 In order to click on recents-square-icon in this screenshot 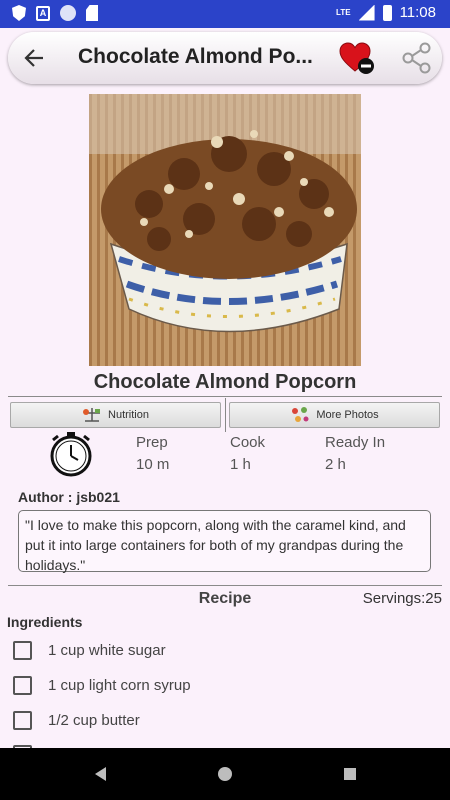, I will do `click(350, 774)`.